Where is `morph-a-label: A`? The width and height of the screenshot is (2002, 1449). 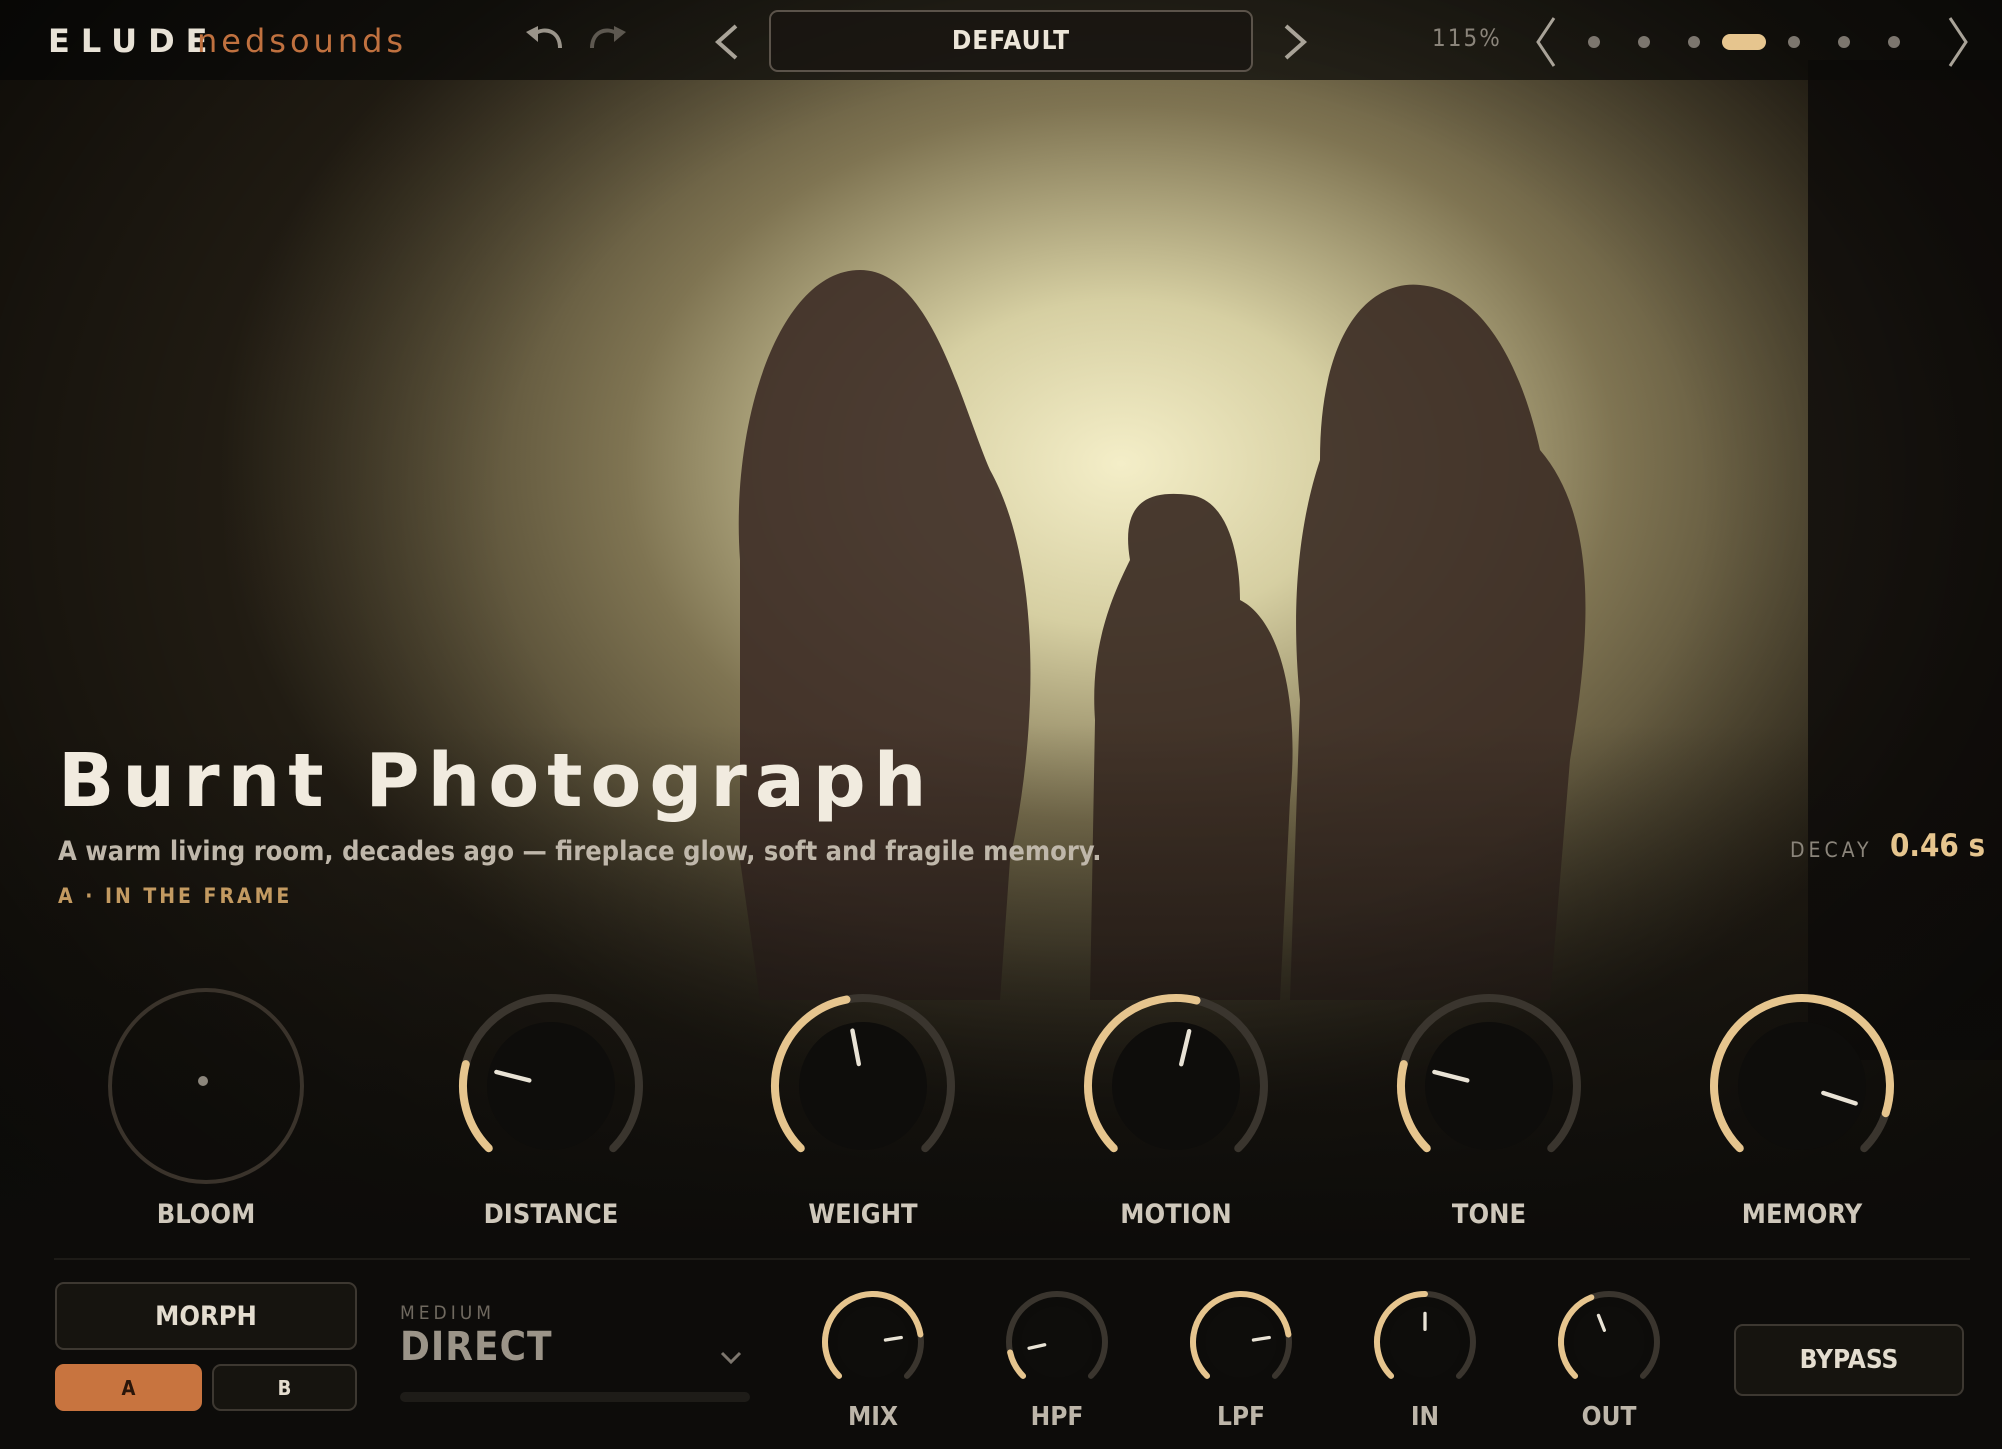 morph-a-label: A is located at coordinates (128, 1387).